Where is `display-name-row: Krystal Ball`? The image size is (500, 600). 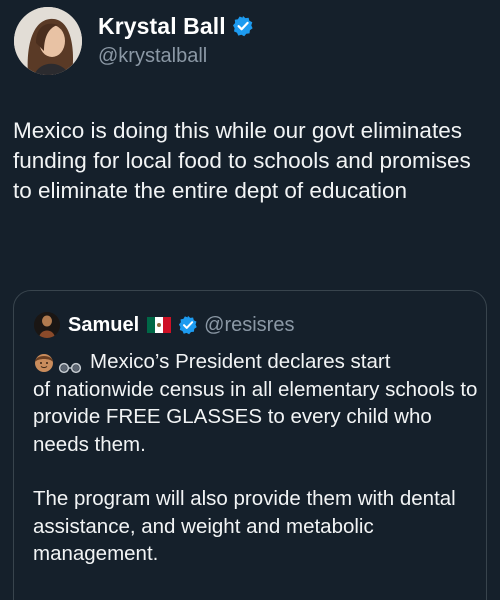
display-name-row: Krystal Ball is located at coordinates (176, 26).